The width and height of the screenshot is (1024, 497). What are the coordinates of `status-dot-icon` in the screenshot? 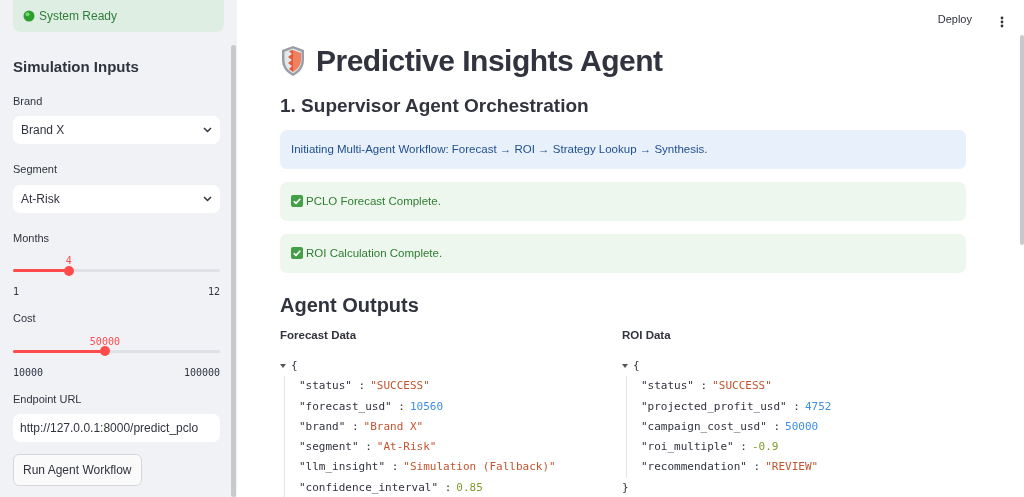 It's located at (29, 16).